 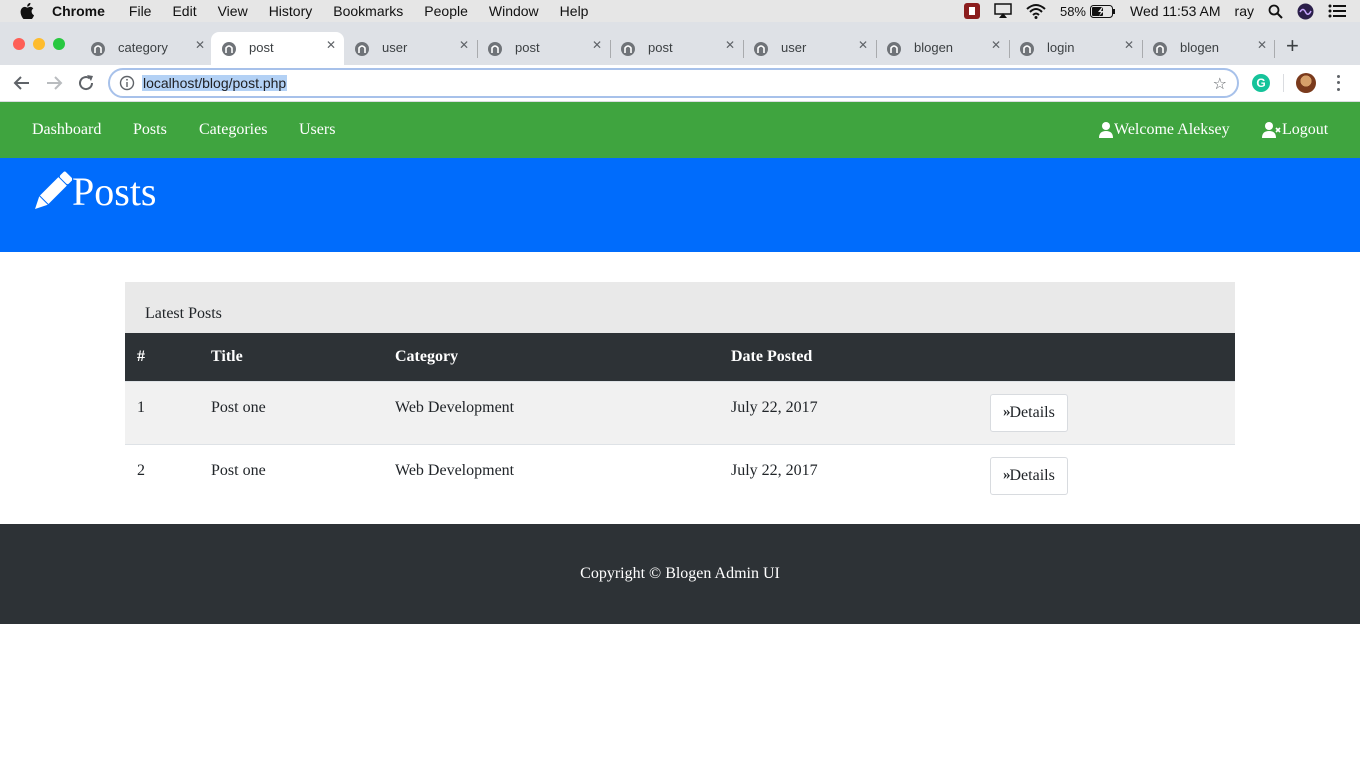 What do you see at coordinates (184, 11) in the screenshot?
I see `menu-edit: Edit` at bounding box center [184, 11].